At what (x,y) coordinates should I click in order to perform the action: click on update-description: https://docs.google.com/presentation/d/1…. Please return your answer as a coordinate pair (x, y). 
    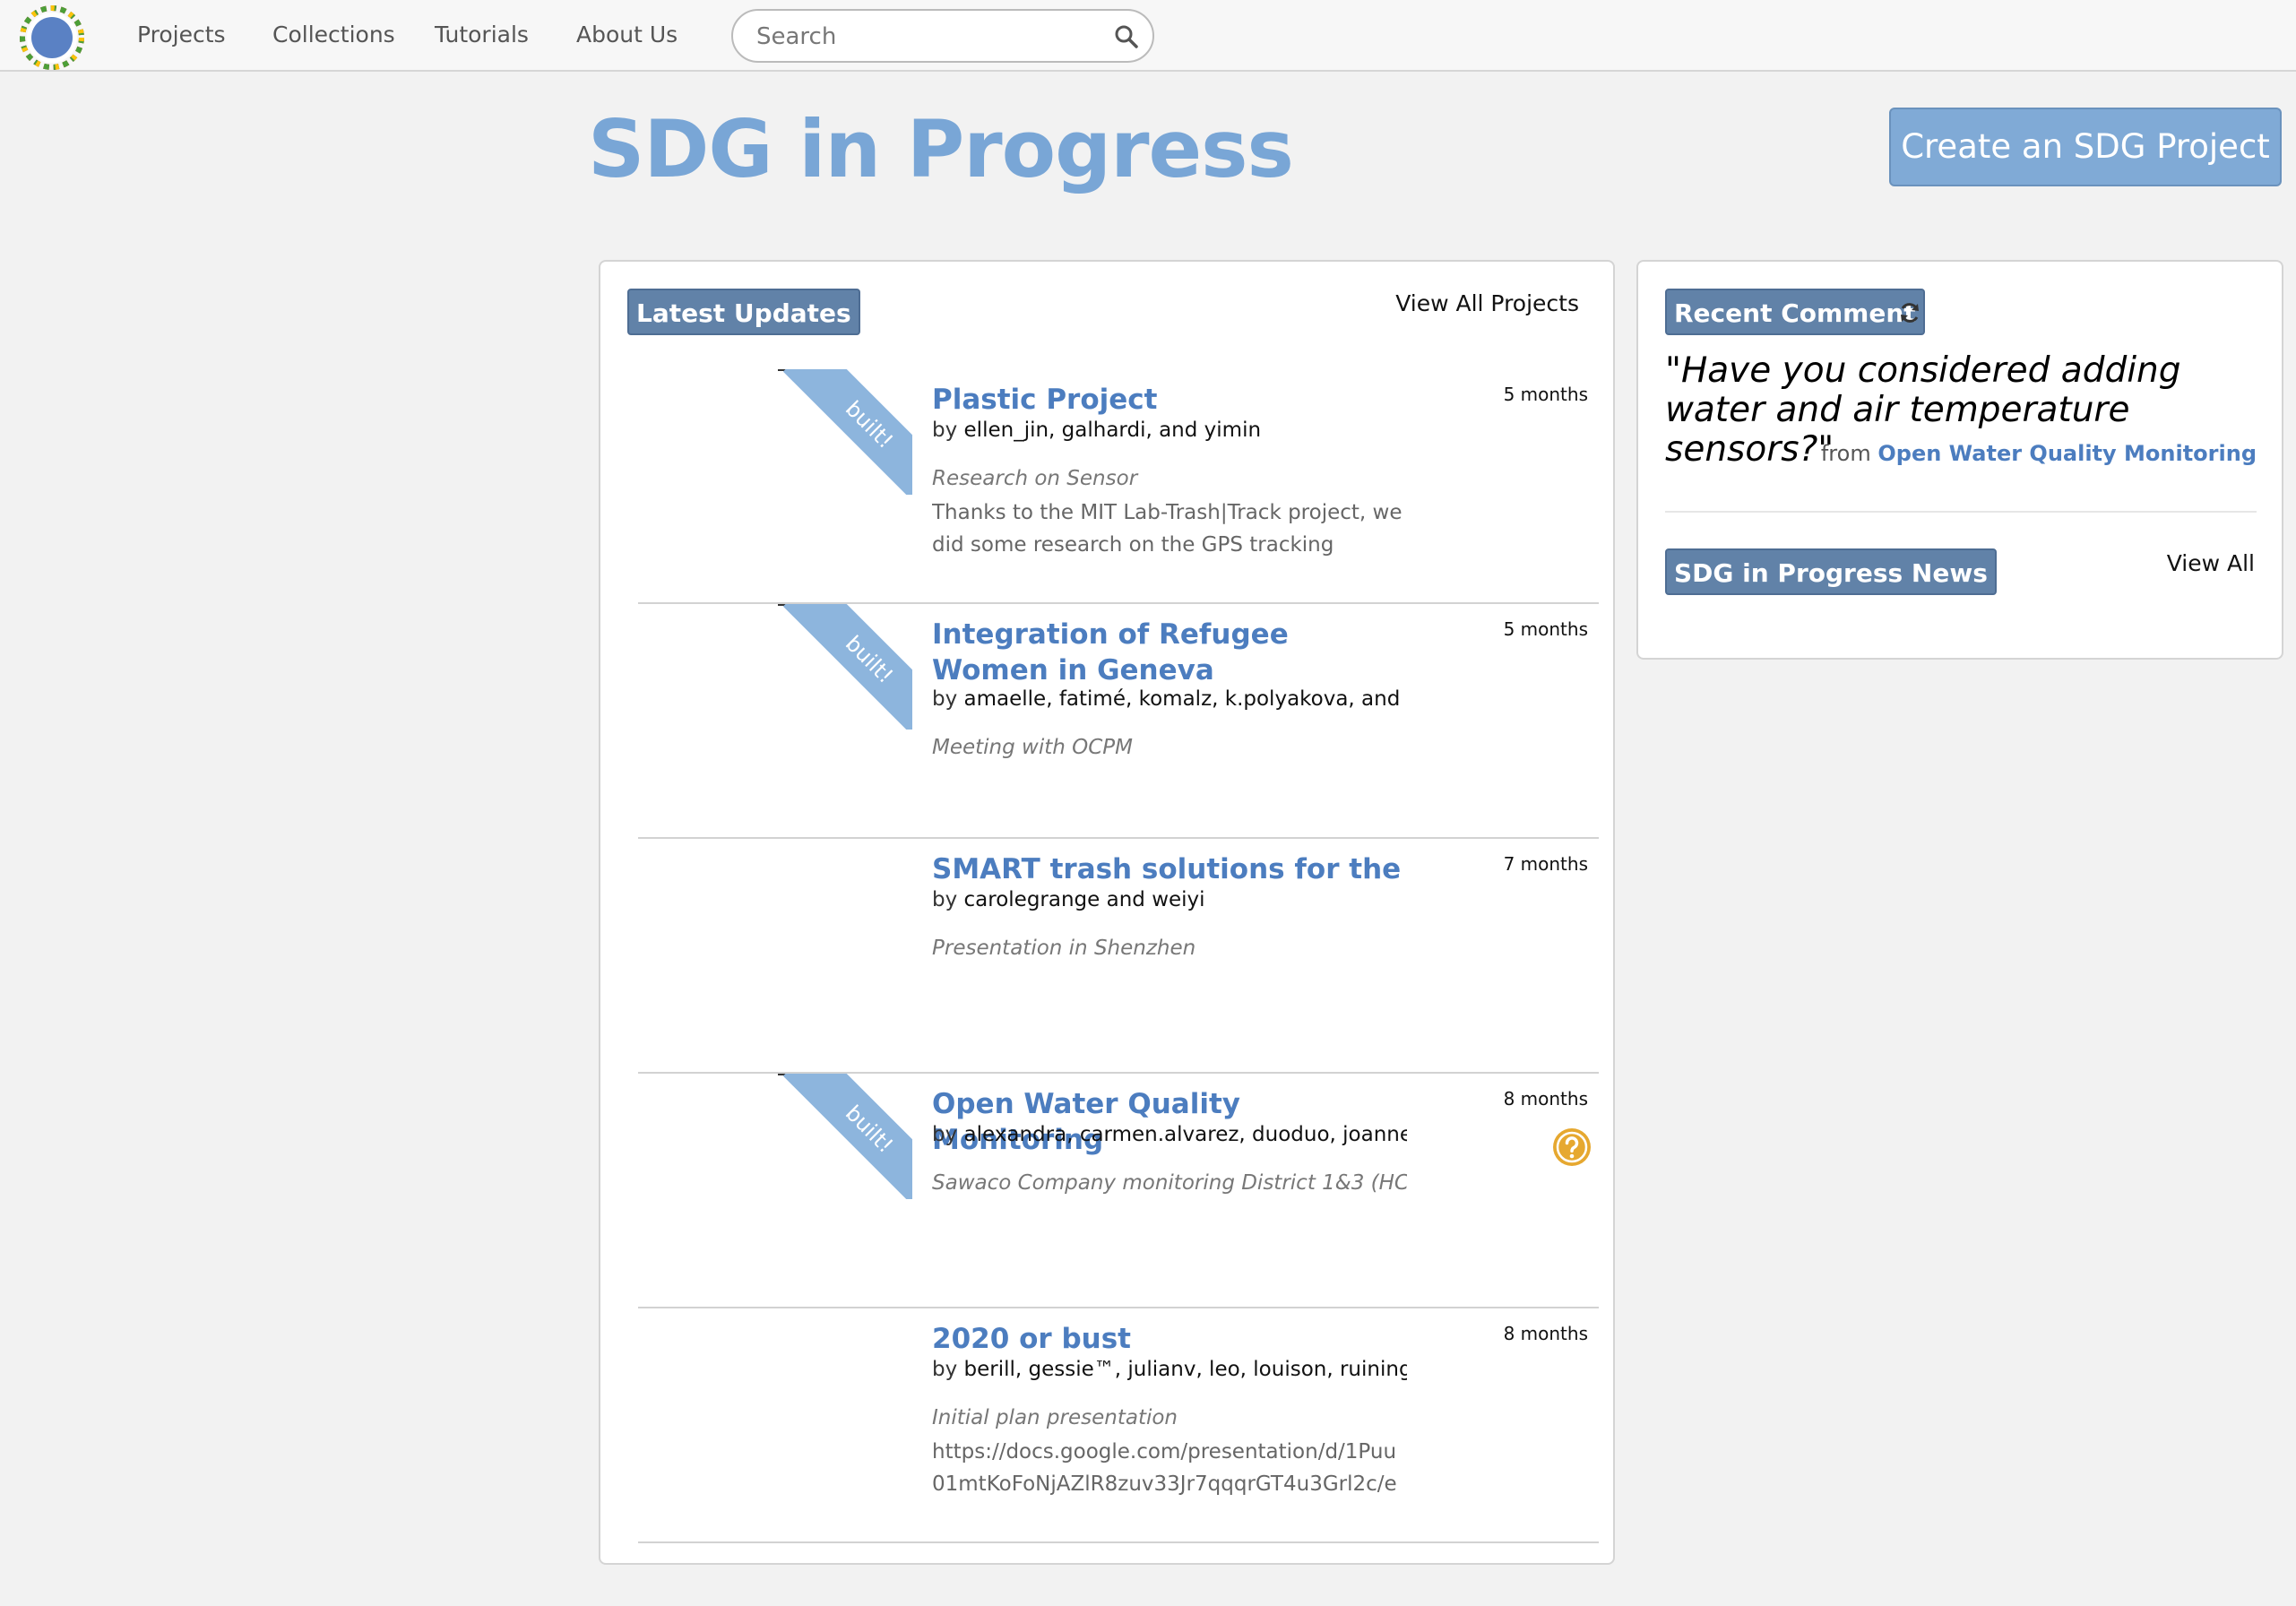
    Looking at the image, I should click on (1165, 1468).